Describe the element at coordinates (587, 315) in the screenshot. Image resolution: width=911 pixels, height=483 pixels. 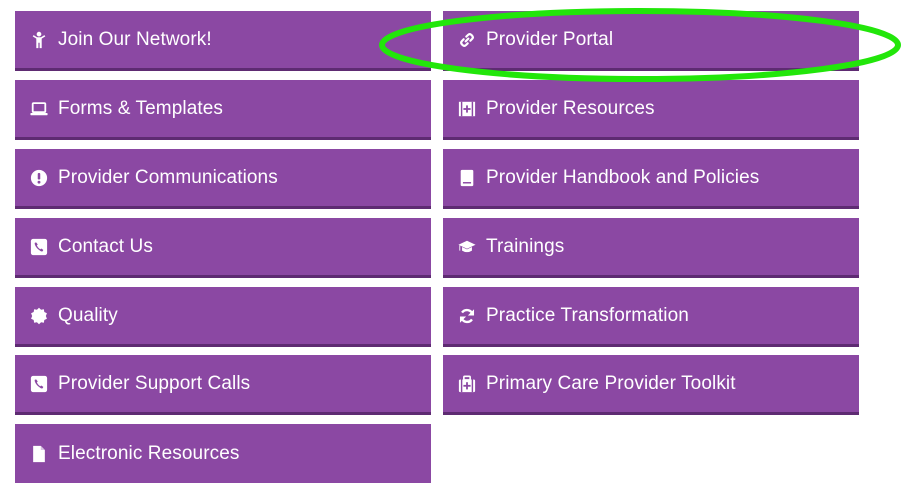
I see `practice-transformation-label: Practice Transformation` at that location.